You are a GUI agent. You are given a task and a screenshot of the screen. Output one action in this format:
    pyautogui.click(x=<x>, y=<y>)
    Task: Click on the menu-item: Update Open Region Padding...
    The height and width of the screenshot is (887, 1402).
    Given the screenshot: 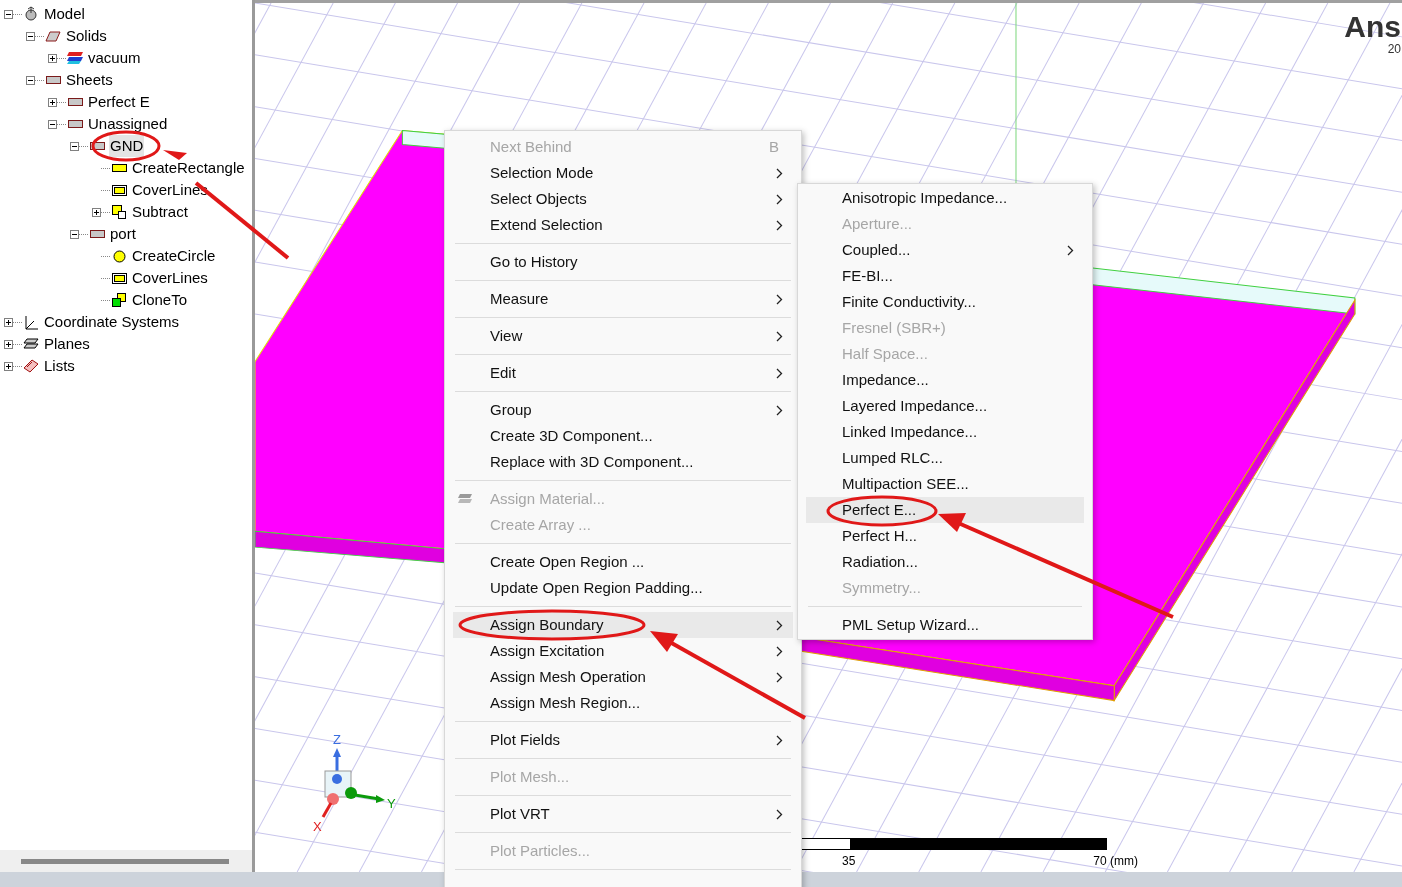 What is the action you would take?
    pyautogui.click(x=623, y=588)
    